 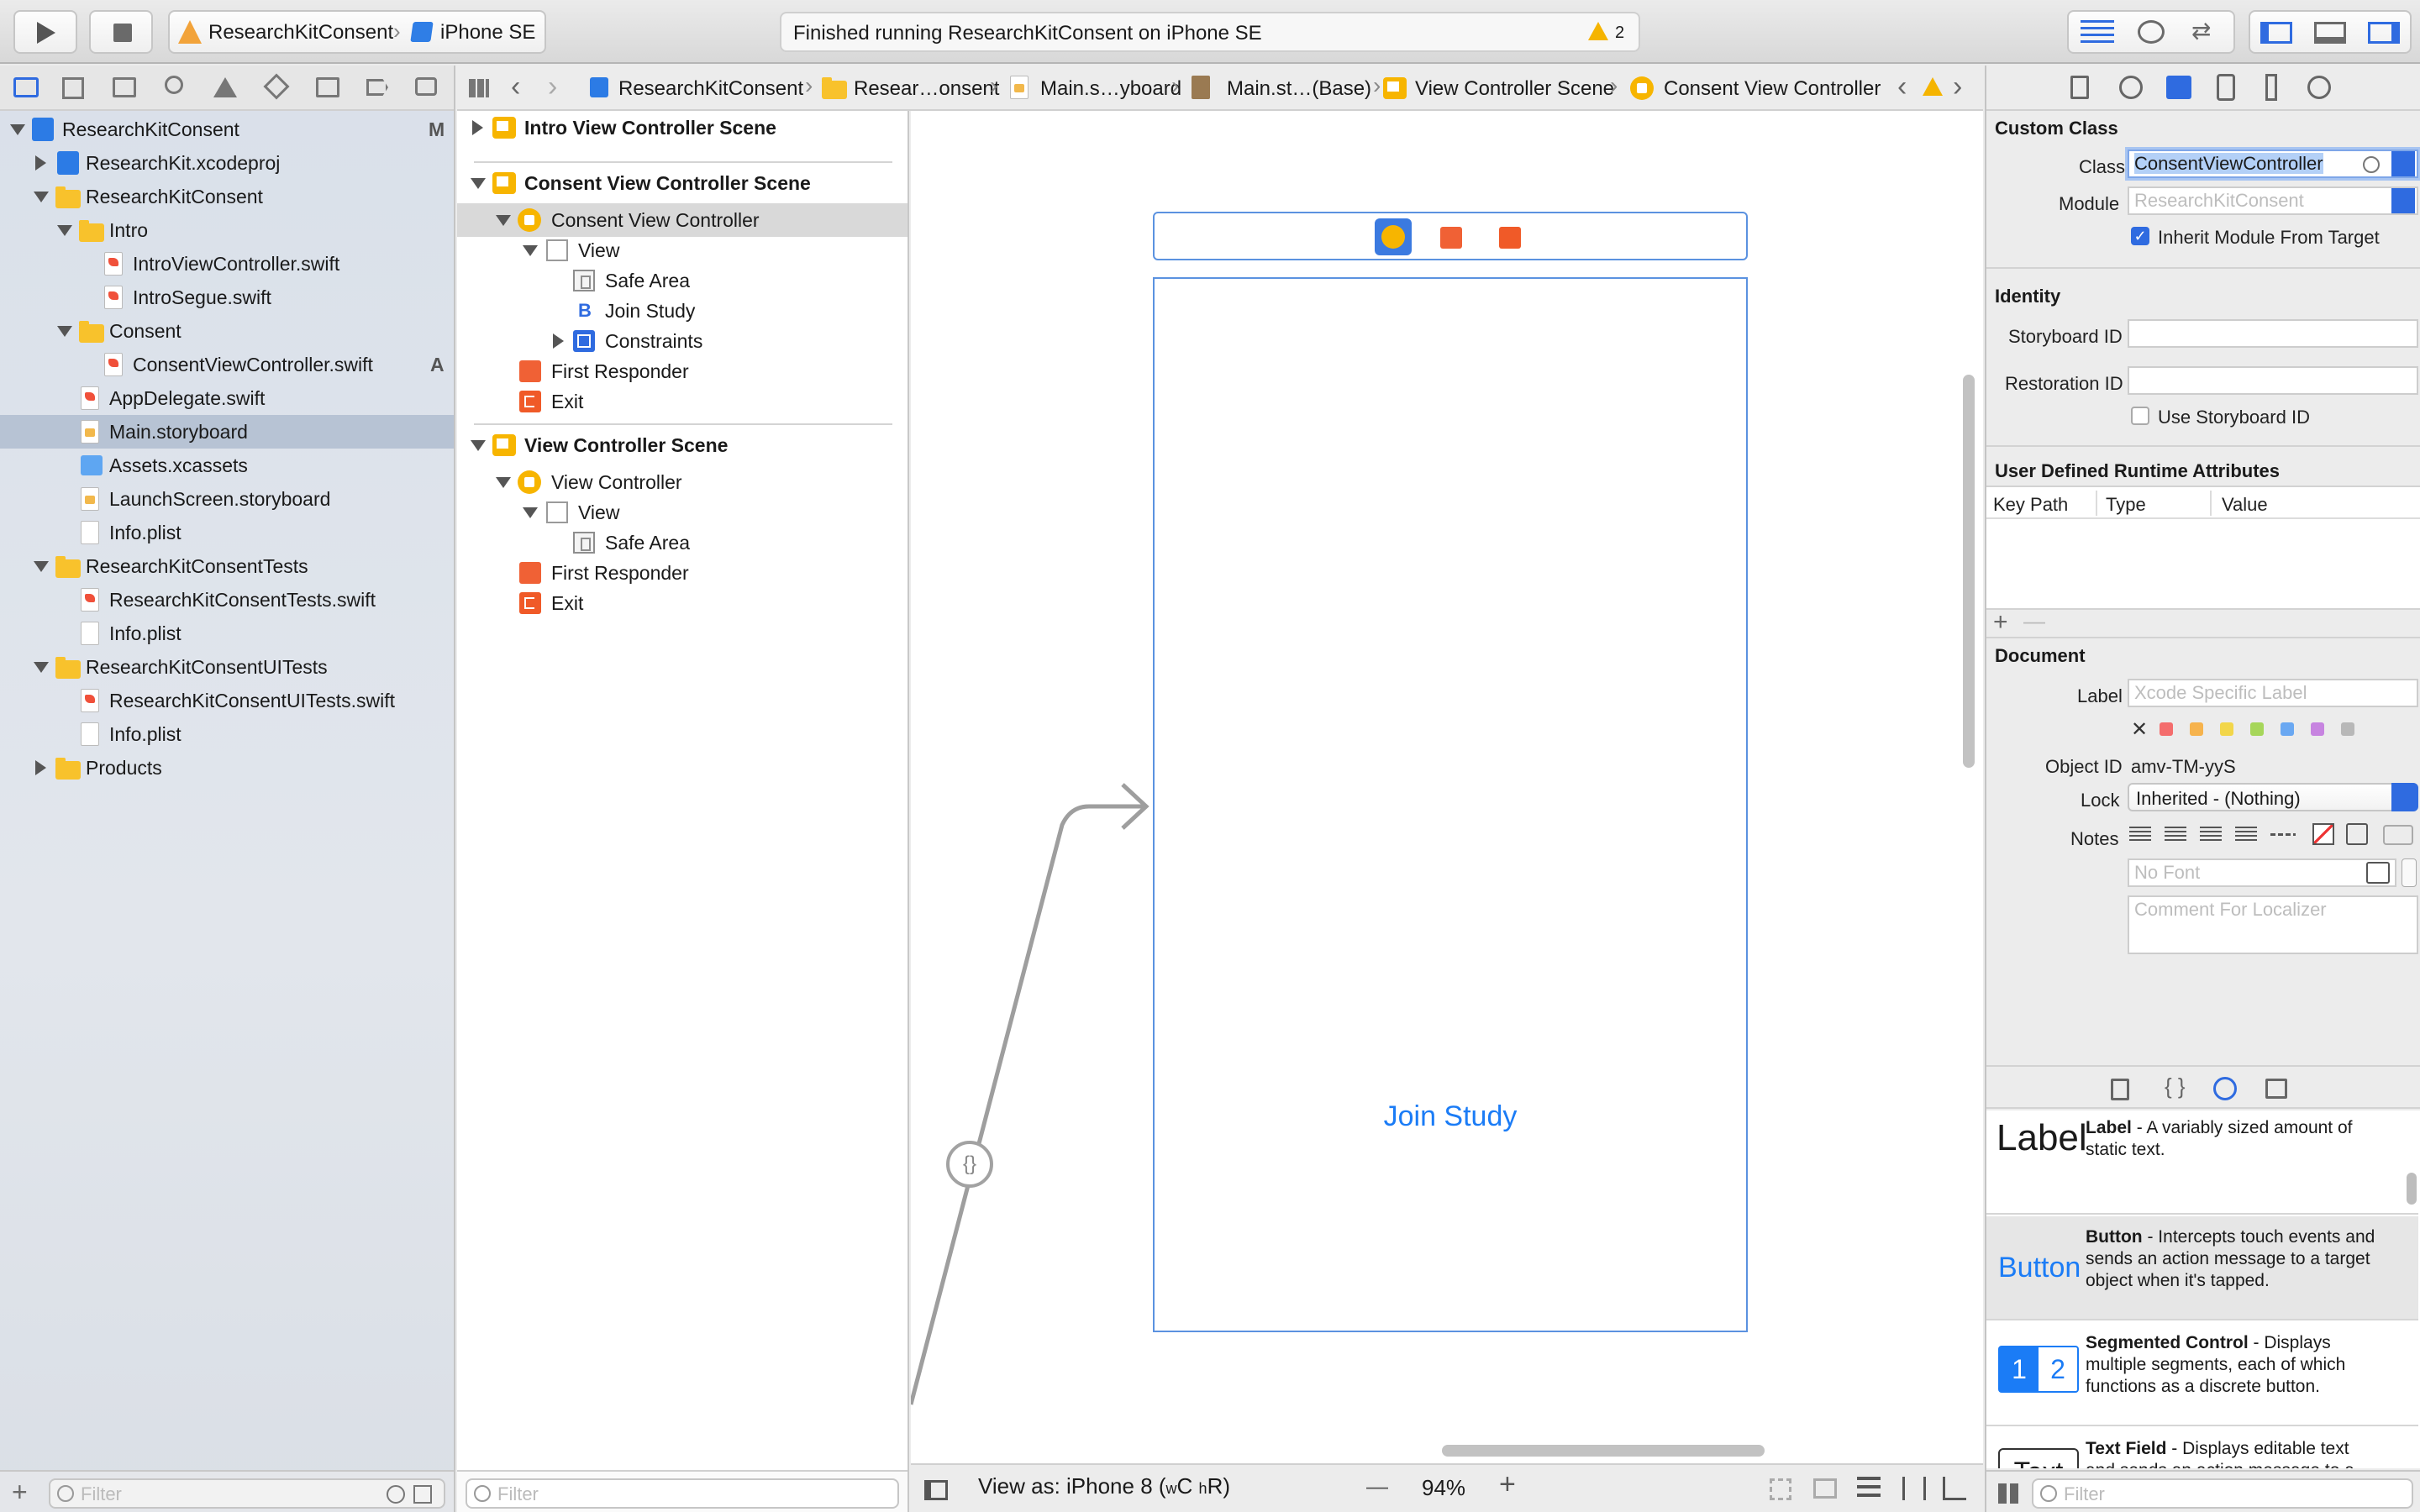 What do you see at coordinates (2398, 835) in the screenshot?
I see `more-options-icon` at bounding box center [2398, 835].